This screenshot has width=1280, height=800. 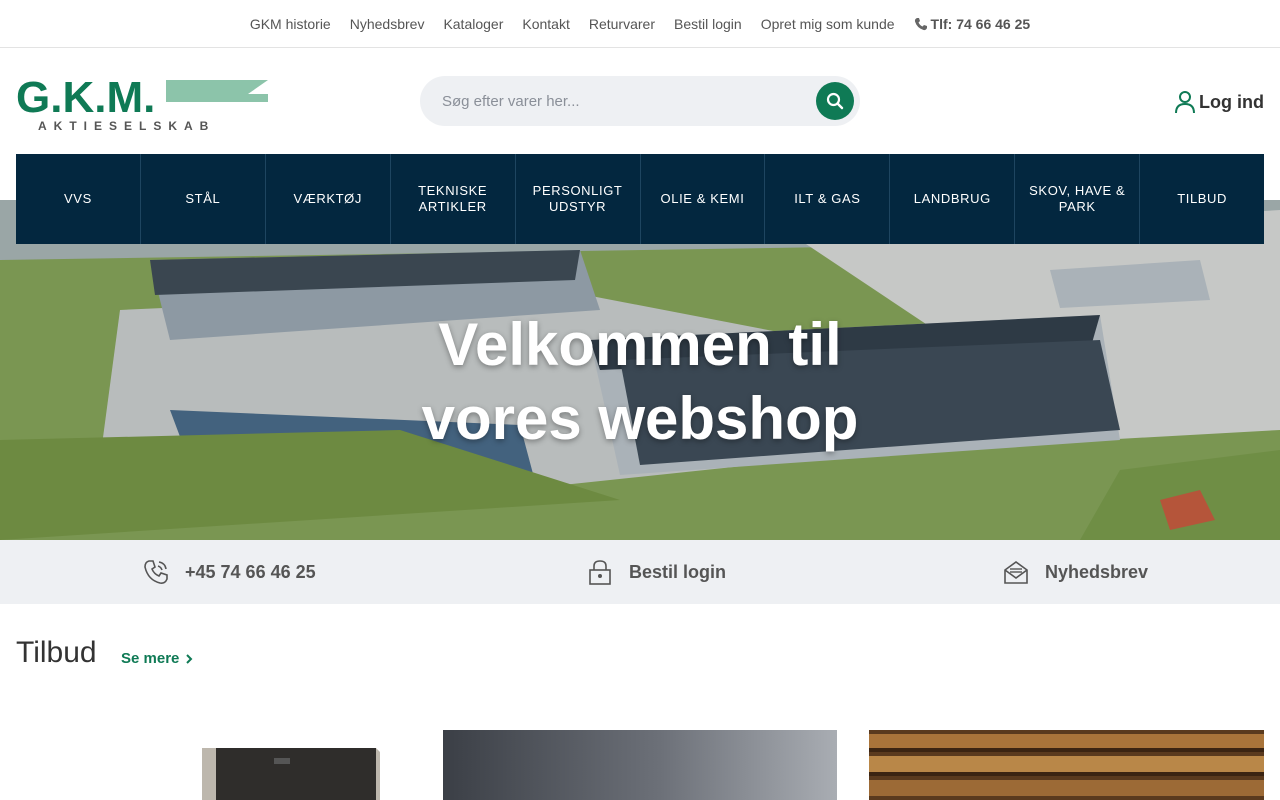 I want to click on search-icon, so click(x=835, y=101).